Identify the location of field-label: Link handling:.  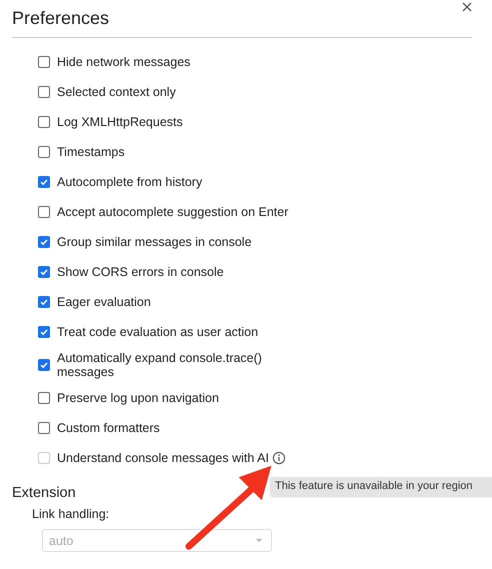
(71, 514).